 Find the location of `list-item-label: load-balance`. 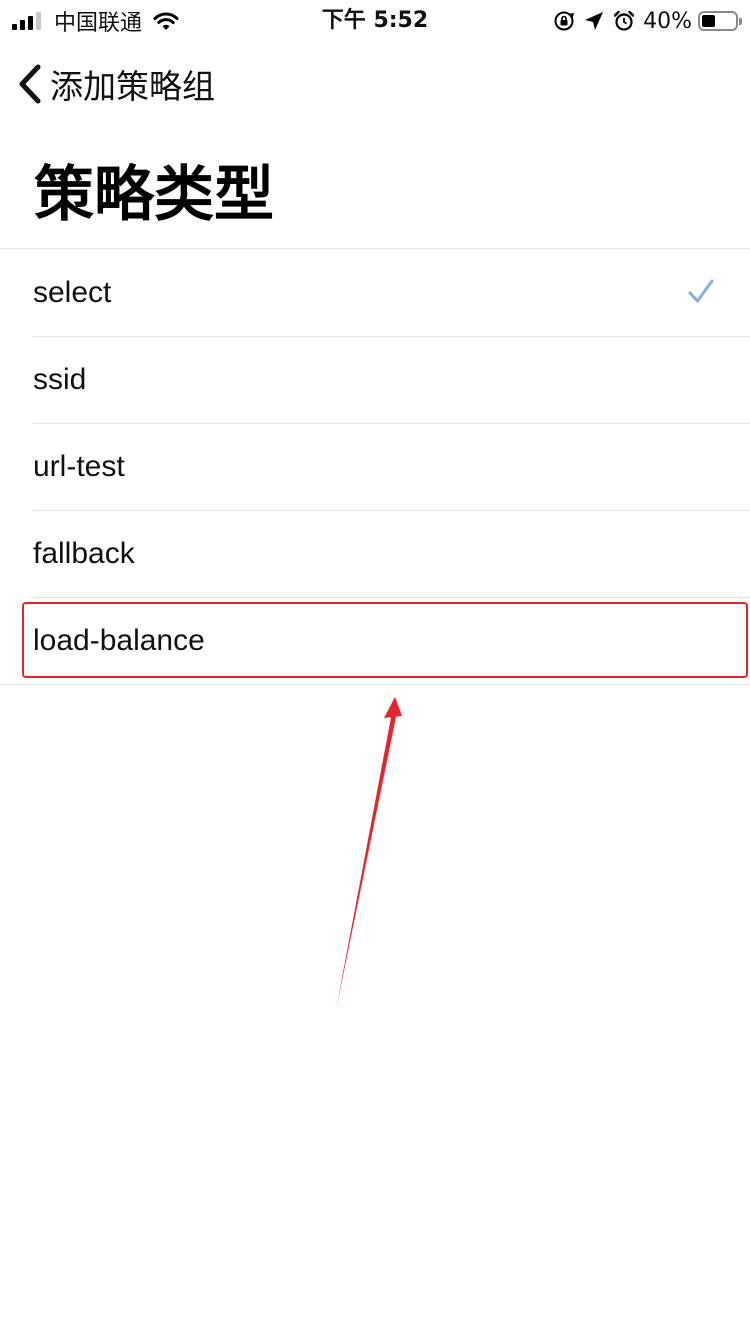

list-item-label: load-balance is located at coordinates (119, 640).